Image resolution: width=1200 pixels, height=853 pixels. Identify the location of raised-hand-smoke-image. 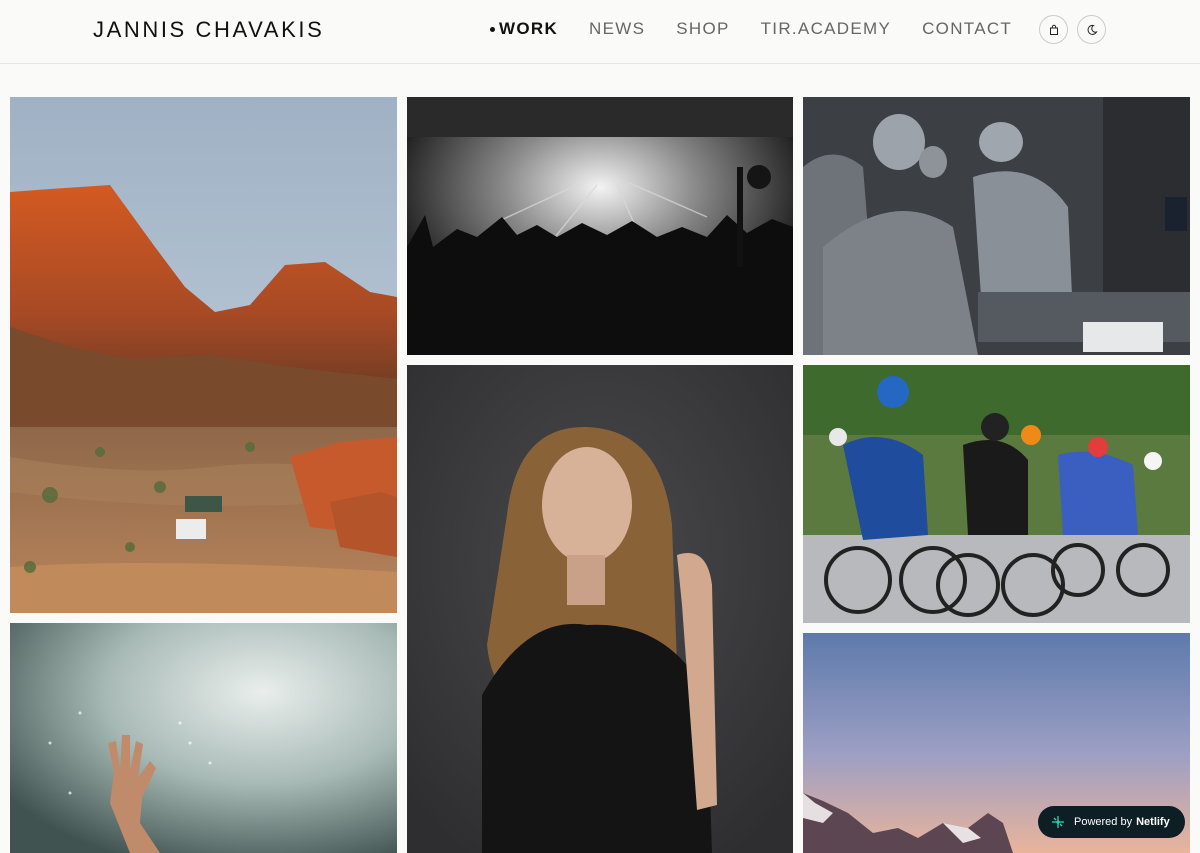
(203, 738).